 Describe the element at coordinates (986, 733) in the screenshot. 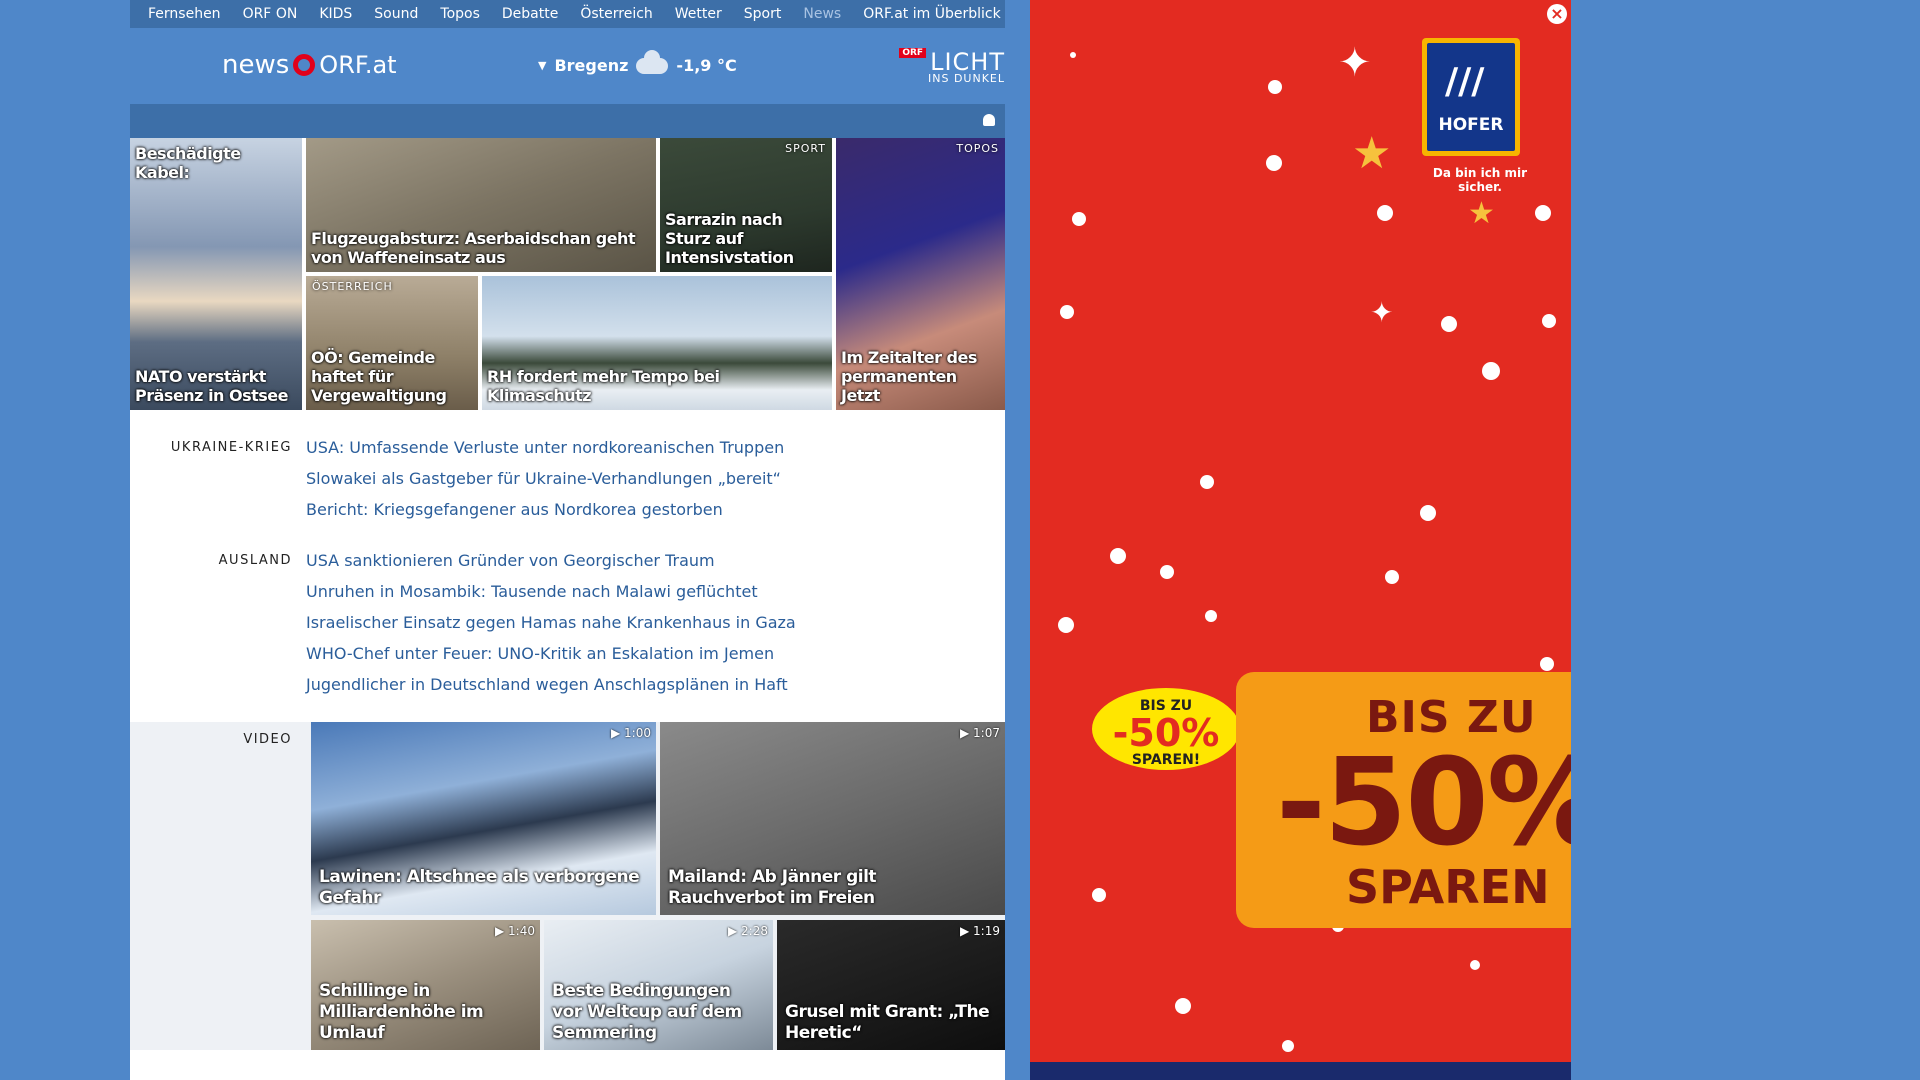

I see `duration-text: 1:07` at that location.